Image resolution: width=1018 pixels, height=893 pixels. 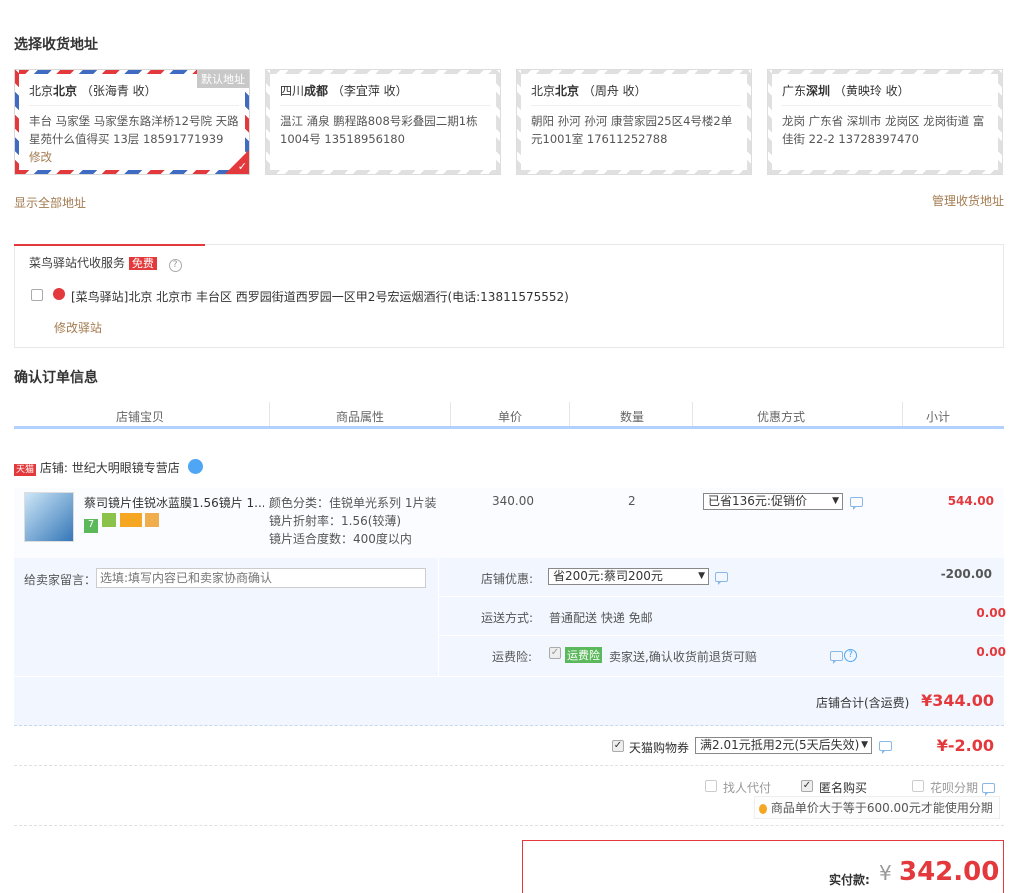 What do you see at coordinates (91, 526) in the screenshot?
I see `seven-day-return-icon: 7` at bounding box center [91, 526].